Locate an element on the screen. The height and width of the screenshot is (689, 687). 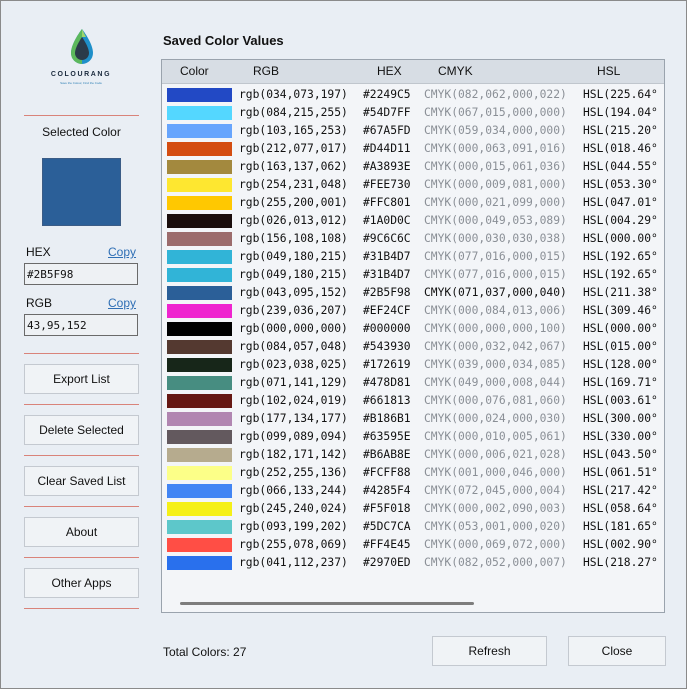
rgb-cell: rgb(182,171,142) is located at coordinates (293, 454).